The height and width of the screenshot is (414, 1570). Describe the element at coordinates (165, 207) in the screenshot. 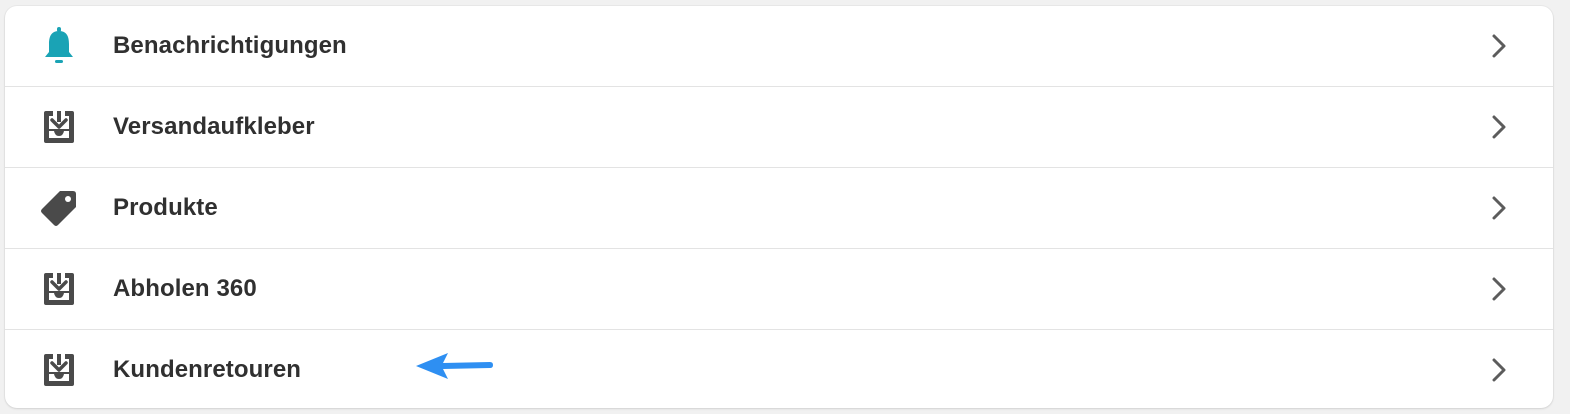

I see `settings-item-label: Produkte` at that location.